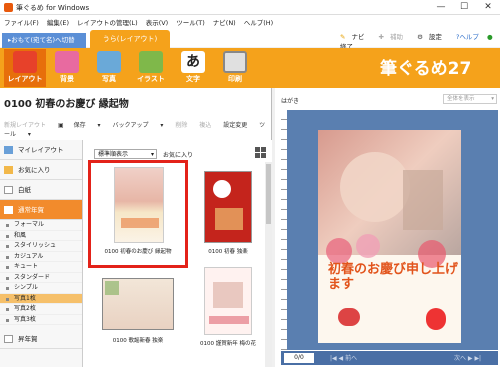  What do you see at coordinates (58, 21) in the screenshot?
I see `menu-edit: 編集(E)` at bounding box center [58, 21].